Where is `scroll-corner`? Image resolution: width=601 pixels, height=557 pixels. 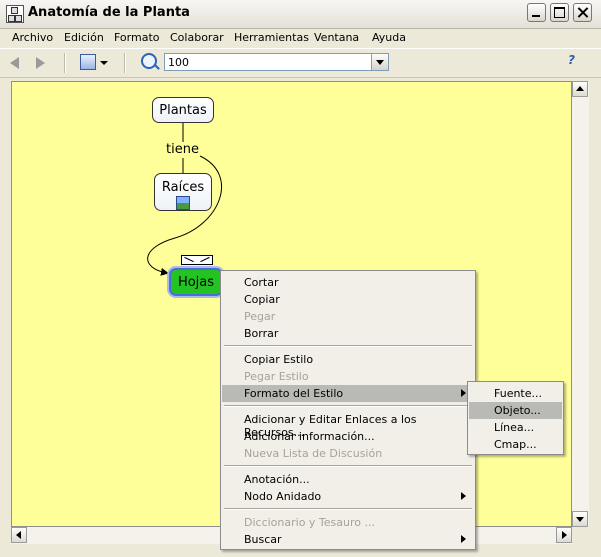
scroll-corner is located at coordinates (580, 535).